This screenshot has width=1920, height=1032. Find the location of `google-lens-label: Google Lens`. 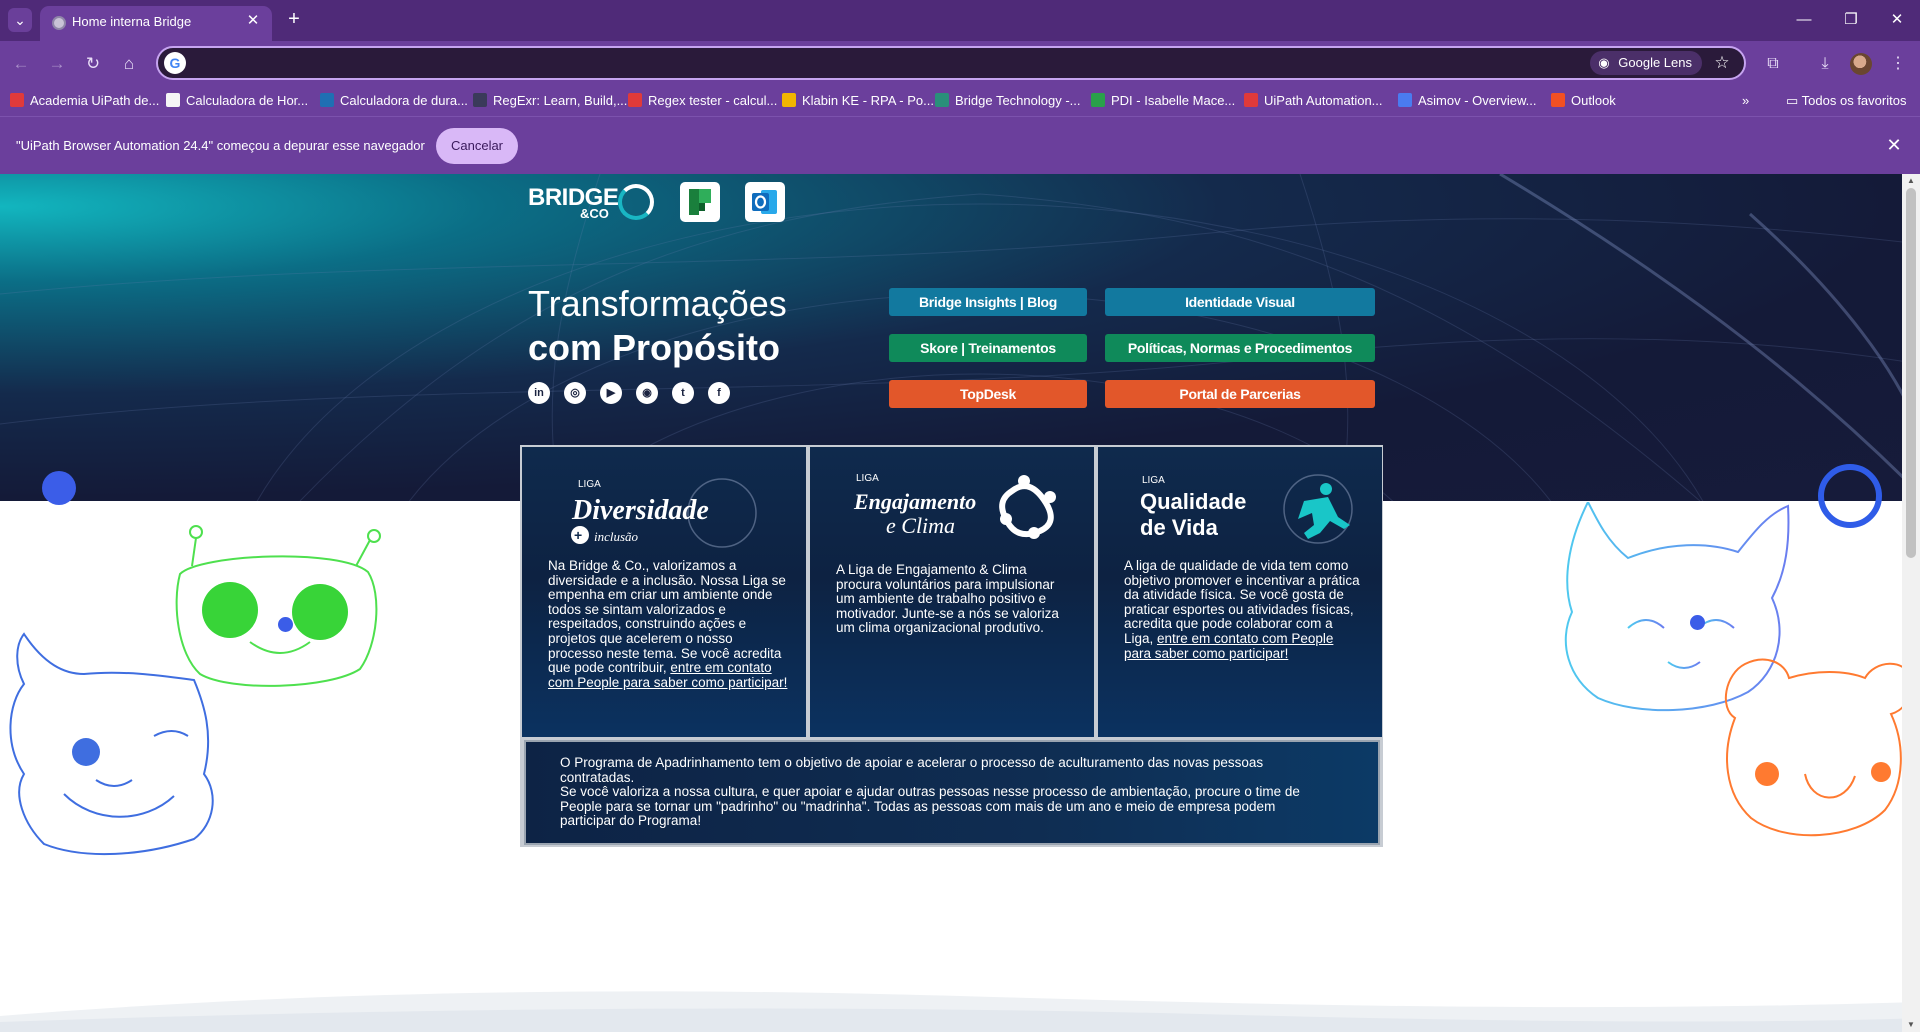

google-lens-label: Google Lens is located at coordinates (1655, 62).